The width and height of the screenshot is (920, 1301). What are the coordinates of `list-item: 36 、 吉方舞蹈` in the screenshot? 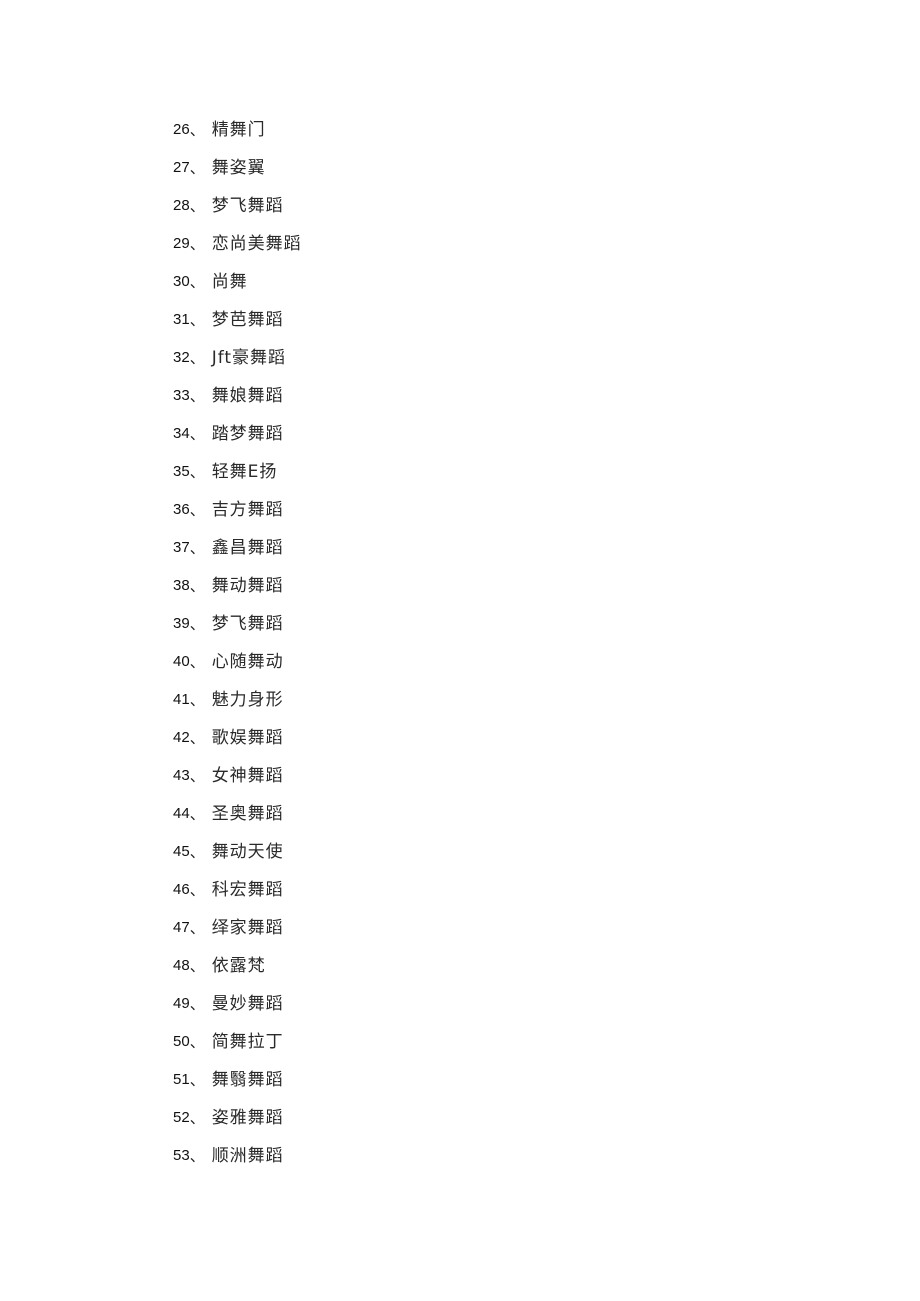 It's located at (237, 517).